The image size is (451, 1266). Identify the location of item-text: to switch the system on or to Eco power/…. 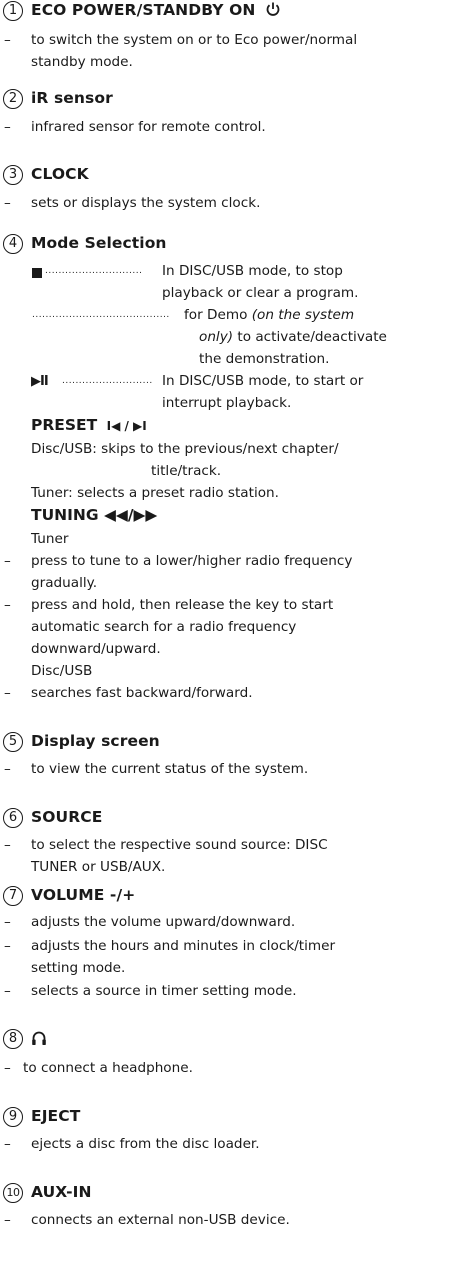
(194, 40).